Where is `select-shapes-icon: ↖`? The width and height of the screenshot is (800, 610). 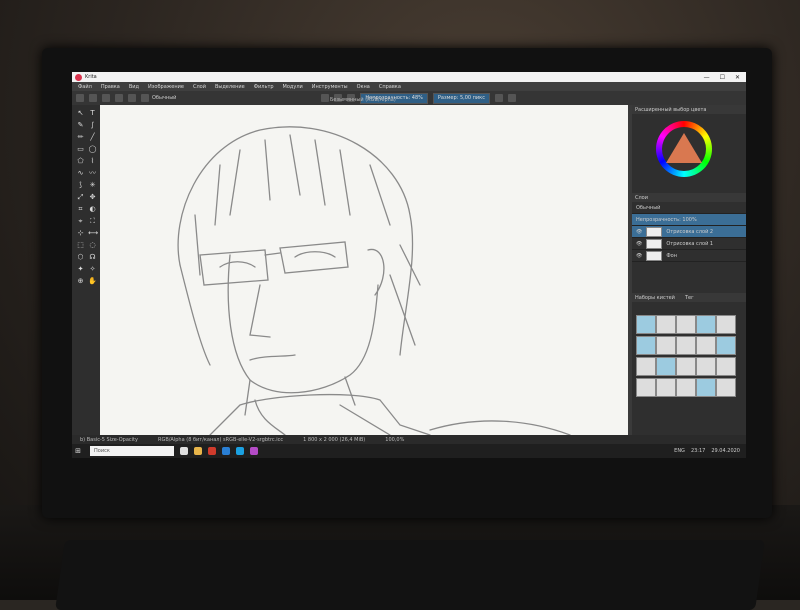 select-shapes-icon: ↖ is located at coordinates (80, 113).